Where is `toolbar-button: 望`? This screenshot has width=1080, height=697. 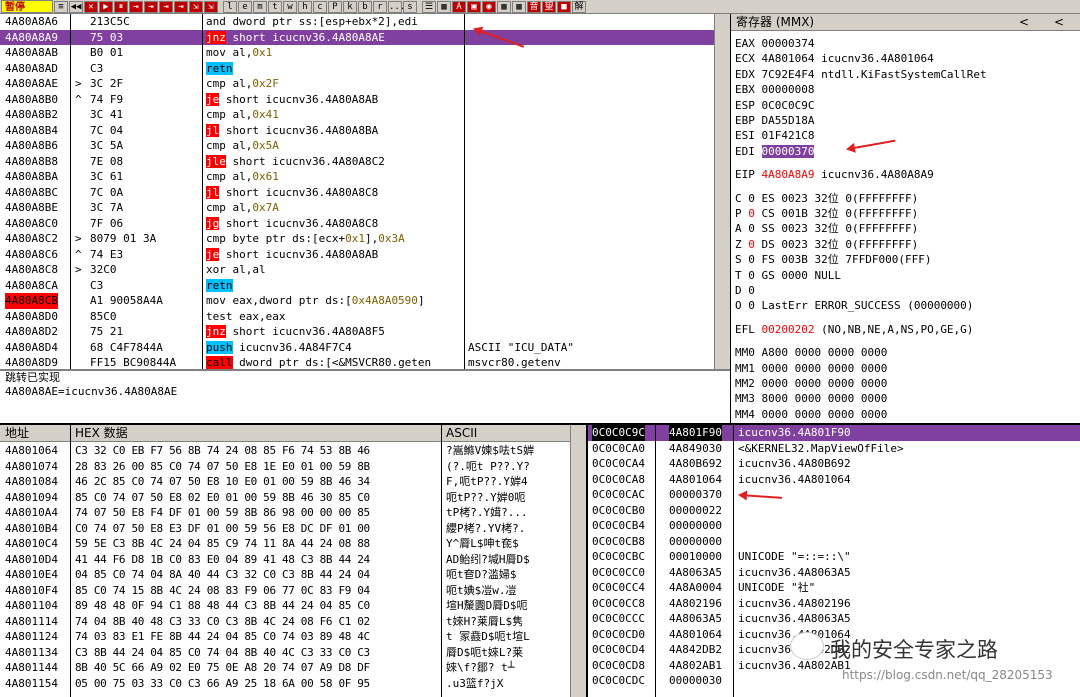
toolbar-button: 望 is located at coordinates (549, 6).